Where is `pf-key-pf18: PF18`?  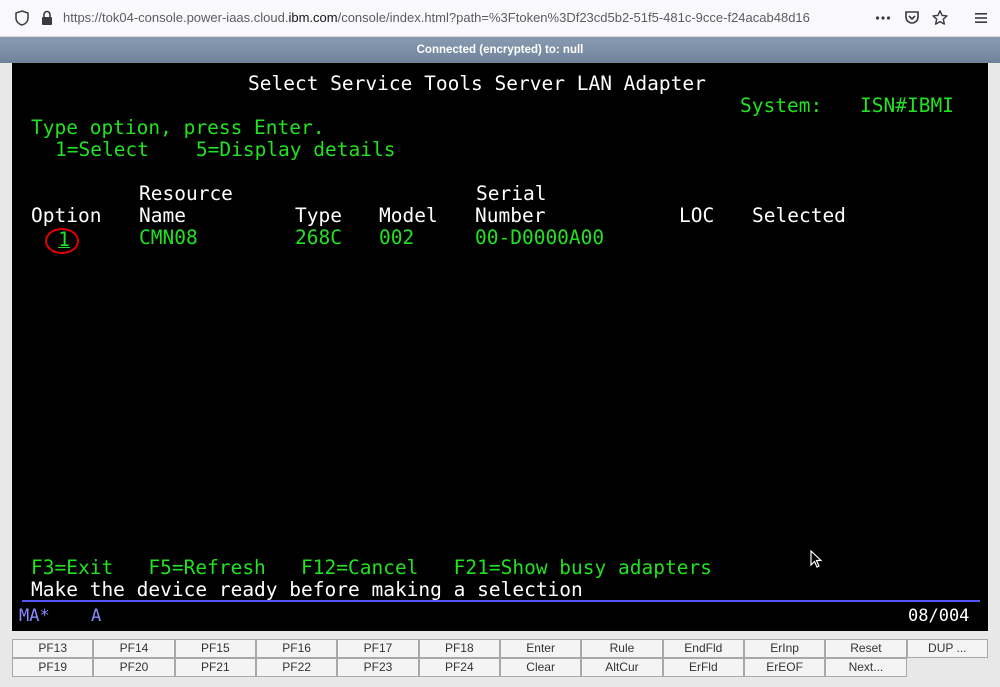
pf-key-pf18: PF18 is located at coordinates (459, 648).